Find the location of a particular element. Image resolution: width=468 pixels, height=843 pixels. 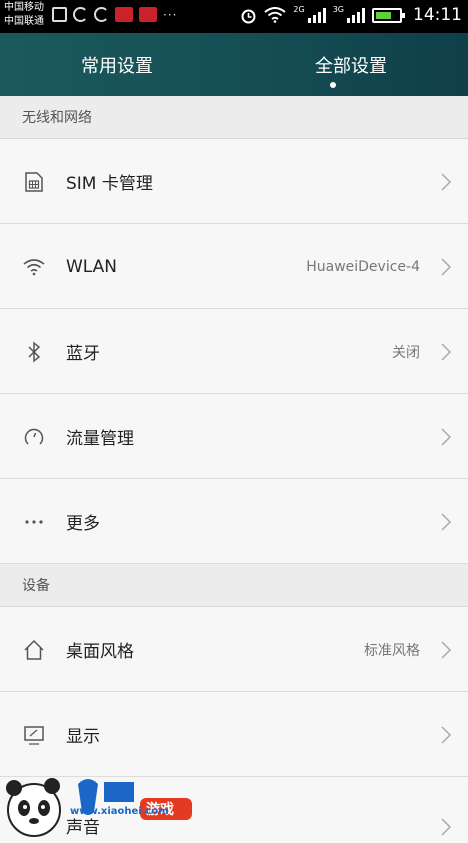

bluetooth-status: 关闭 is located at coordinates (406, 352).